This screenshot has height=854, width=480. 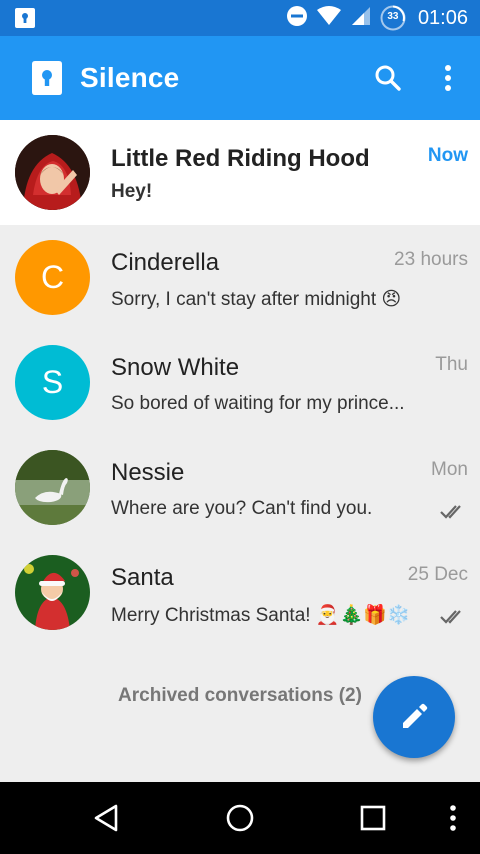 What do you see at coordinates (130, 77) in the screenshot?
I see `app-title: Silence` at bounding box center [130, 77].